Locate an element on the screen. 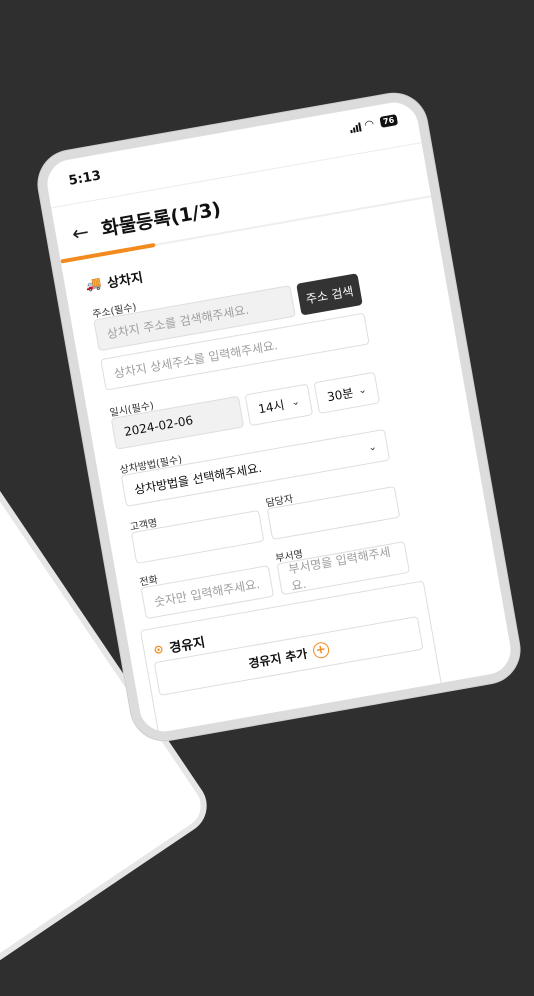 The image size is (534, 996). address-search-button: 주소 검색 is located at coordinates (329, 294).